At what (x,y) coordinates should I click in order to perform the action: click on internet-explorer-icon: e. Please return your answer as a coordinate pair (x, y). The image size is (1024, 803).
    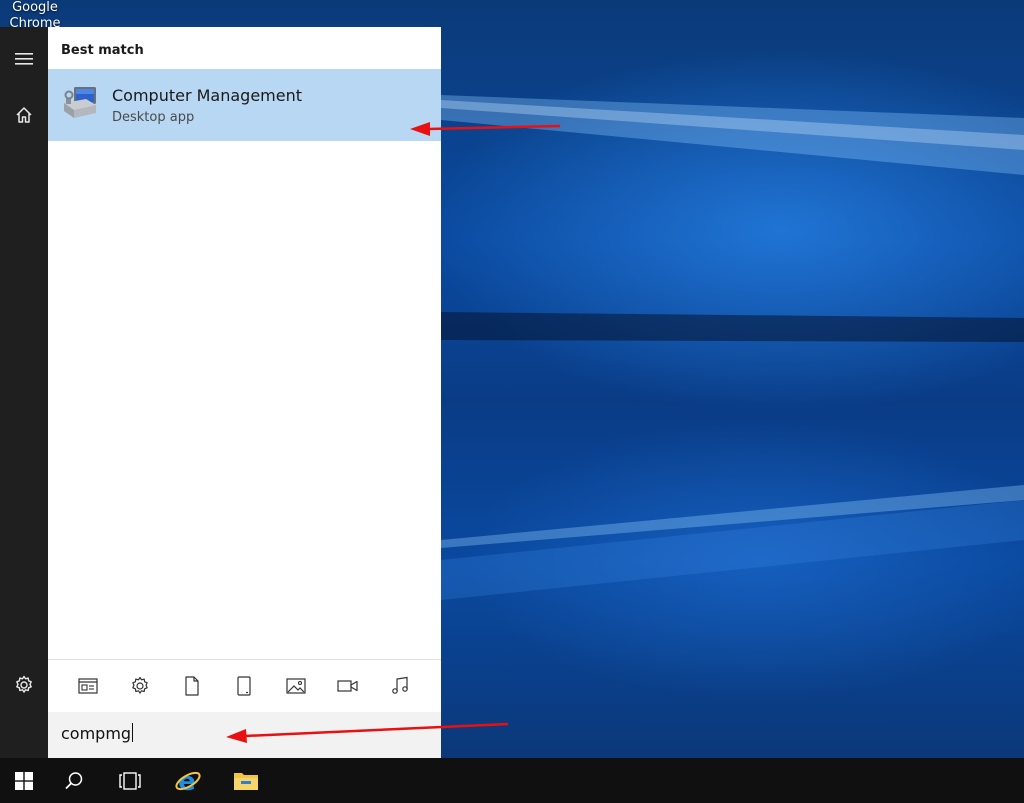
    Looking at the image, I should click on (188, 780).